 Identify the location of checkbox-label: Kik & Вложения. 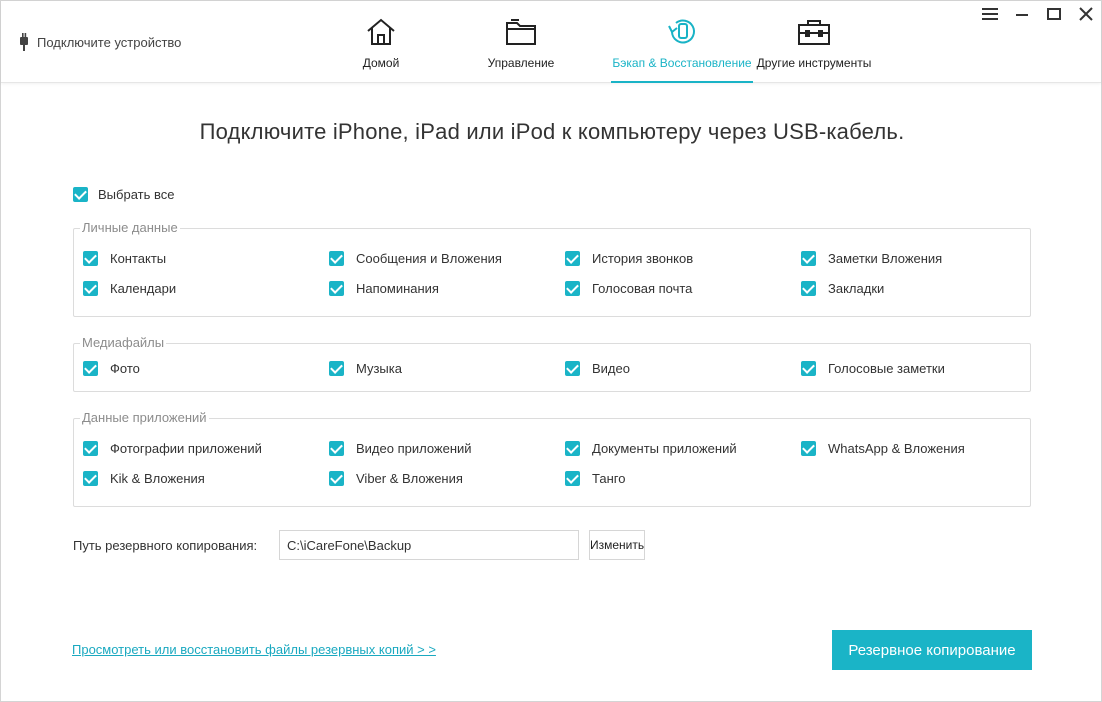
(157, 478).